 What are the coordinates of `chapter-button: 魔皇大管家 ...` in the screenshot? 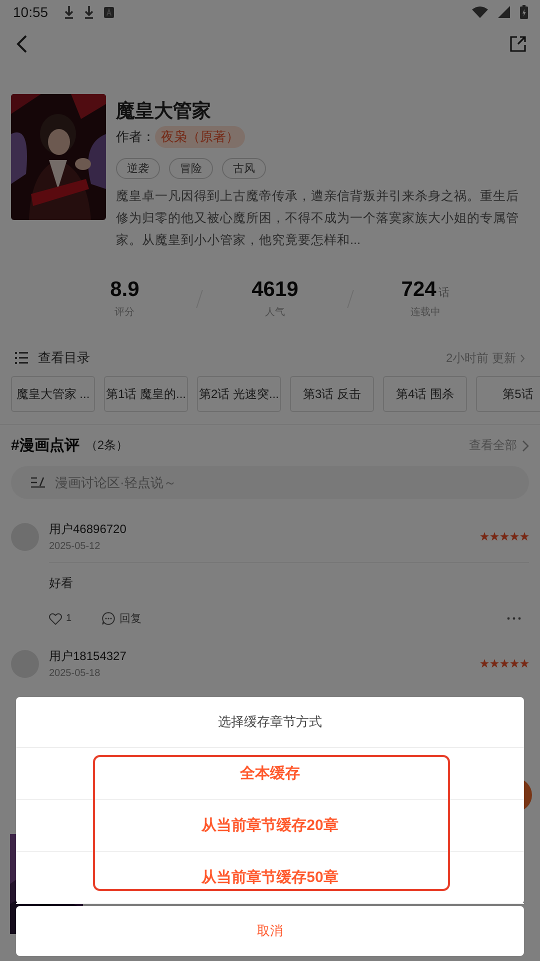 It's located at (53, 394).